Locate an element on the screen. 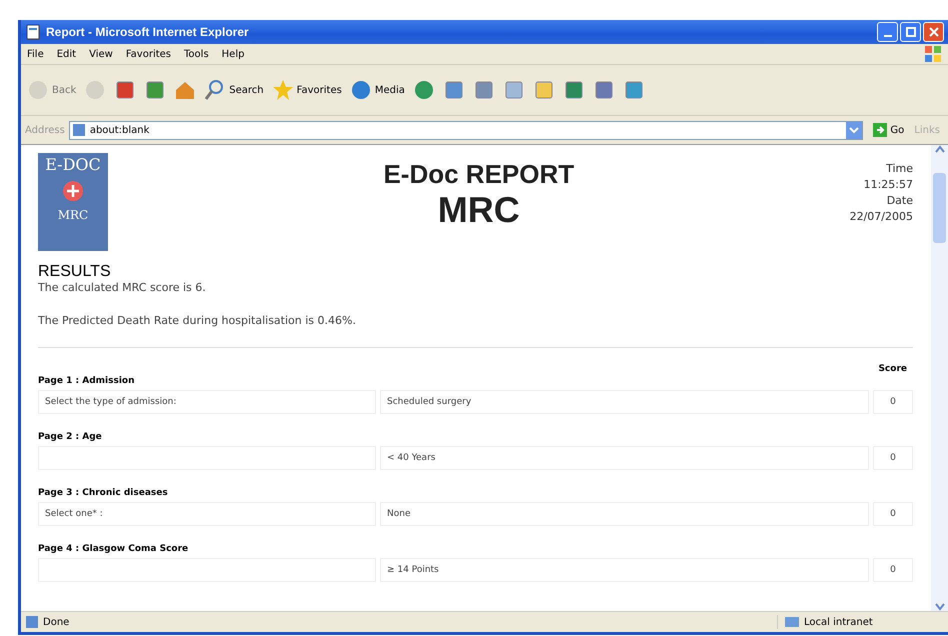 The width and height of the screenshot is (948, 636). close-icon is located at coordinates (933, 32).